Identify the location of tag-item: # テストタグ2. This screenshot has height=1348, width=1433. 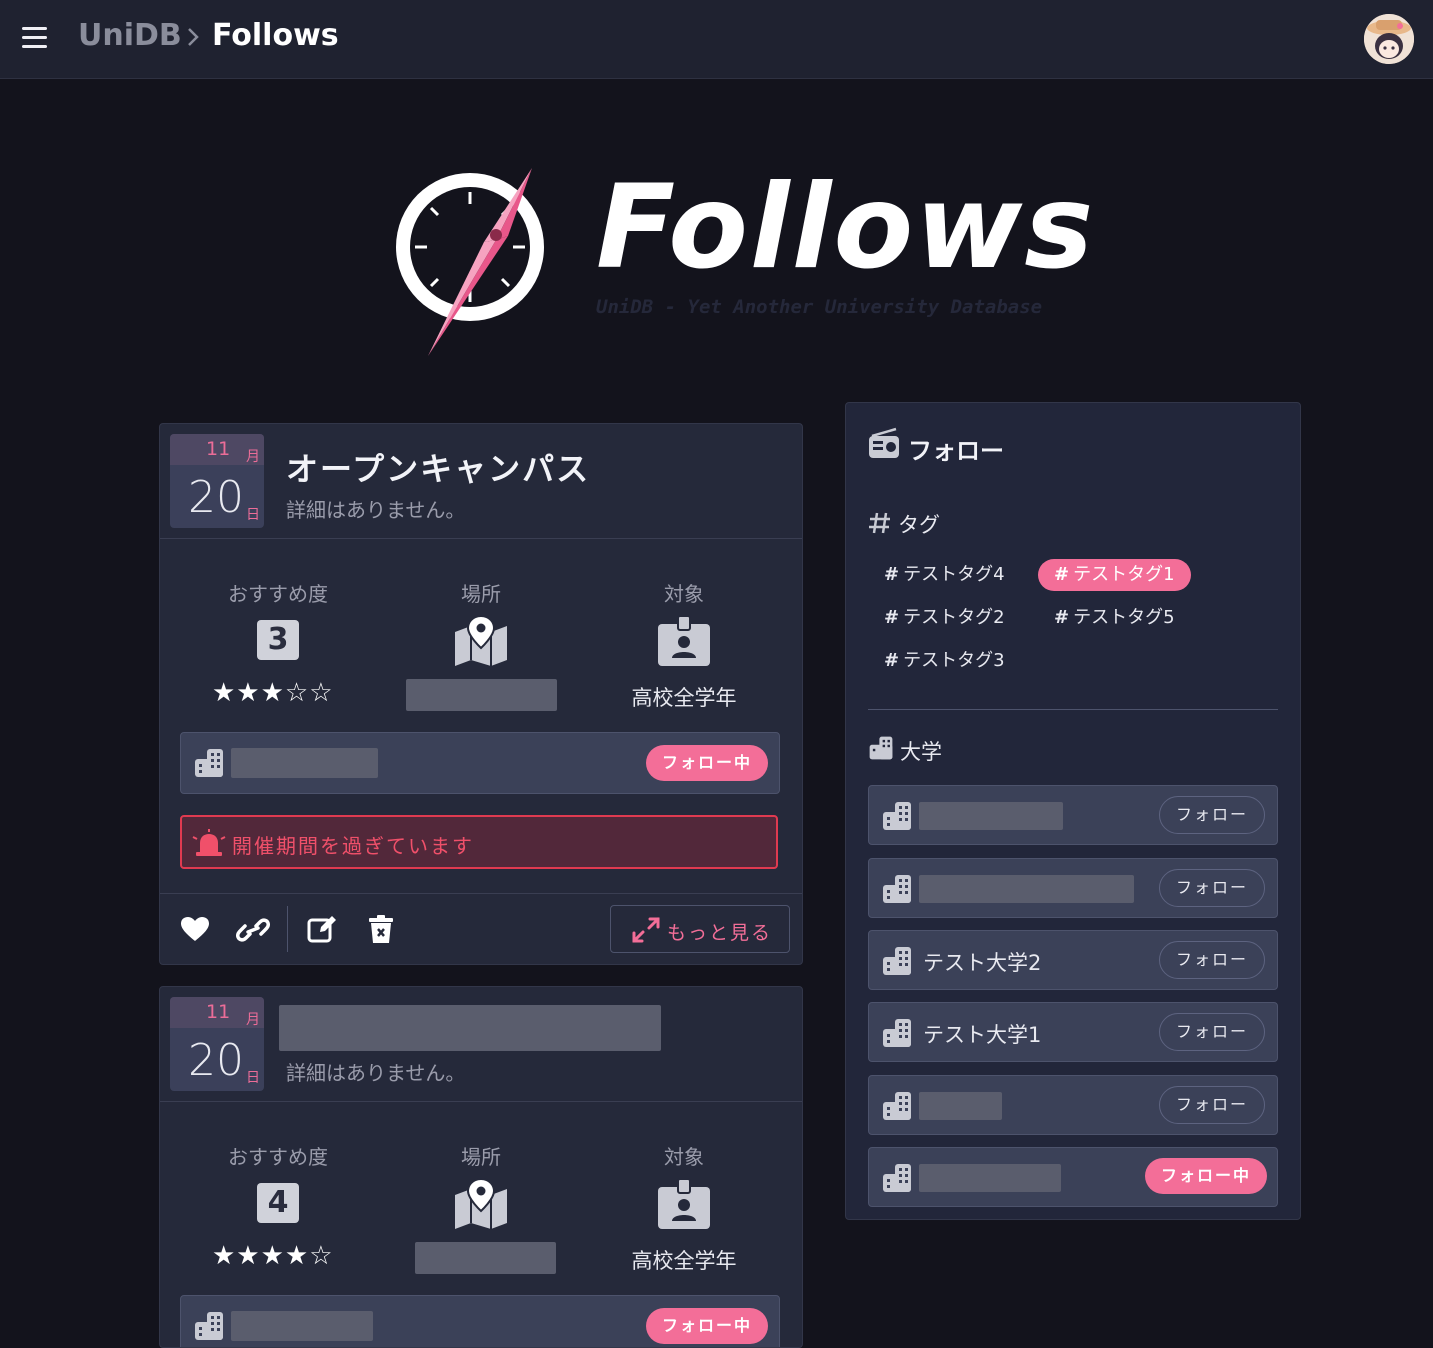
(944, 618).